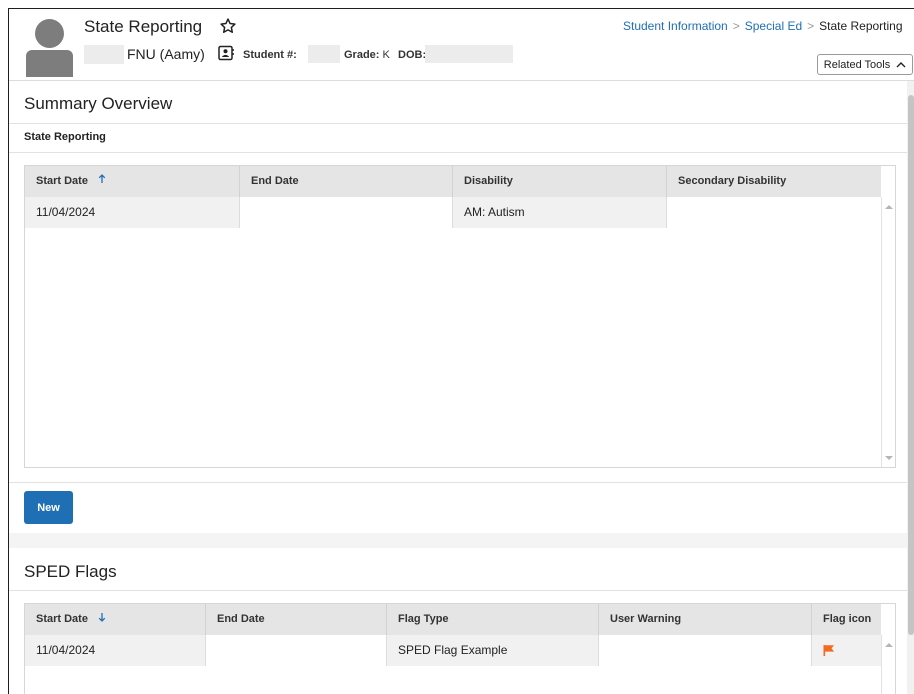 This screenshot has height=694, width=914. What do you see at coordinates (846, 619) in the screenshot?
I see `column-flag-icon: Flag icon` at bounding box center [846, 619].